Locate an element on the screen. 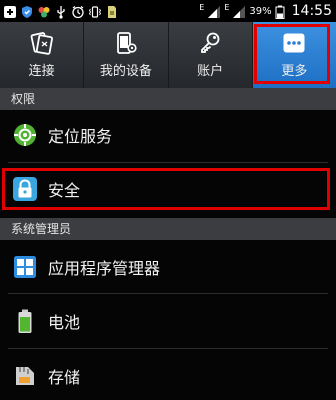 The width and height of the screenshot is (336, 400). app-grid-icon is located at coordinates (25, 267).